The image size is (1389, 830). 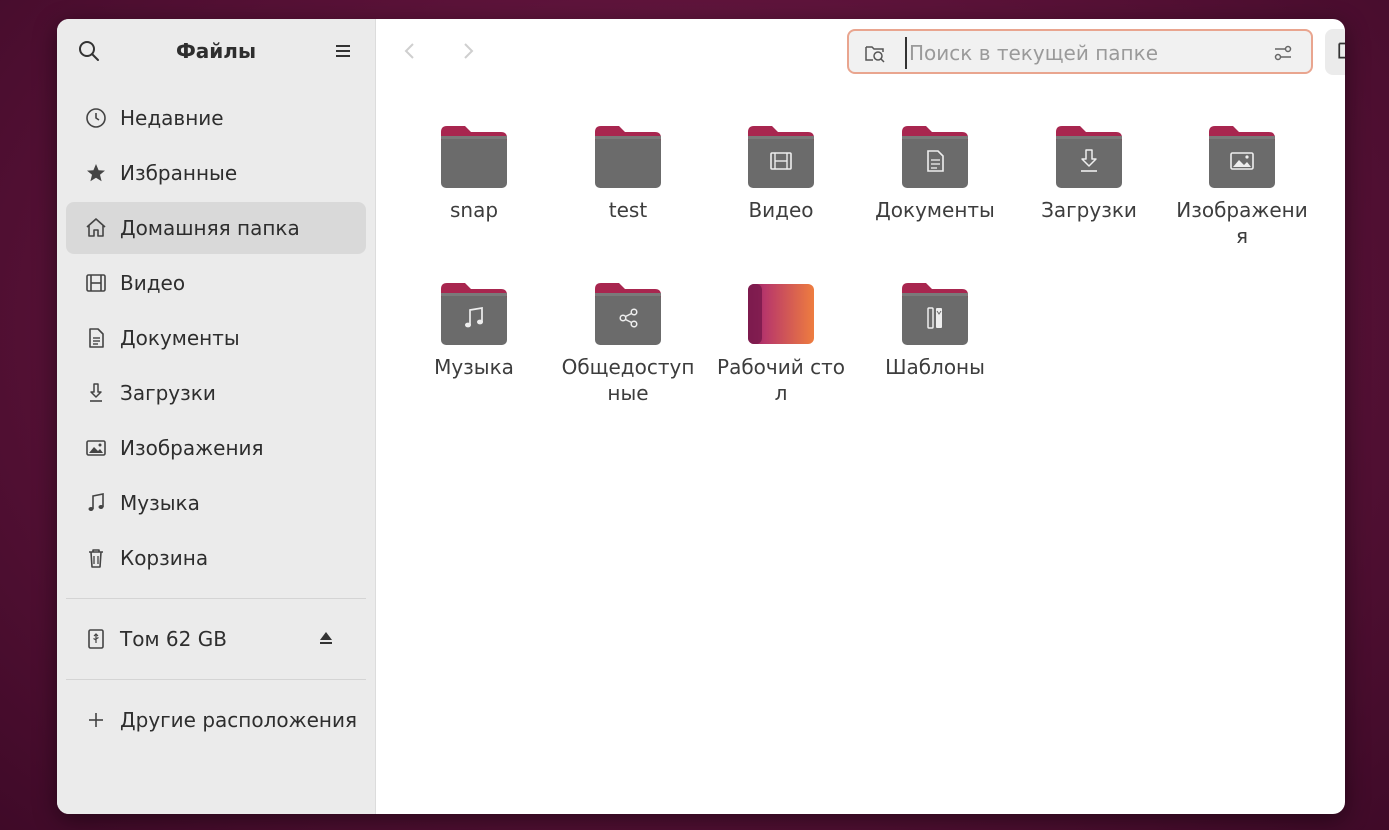 I want to click on search-field, so click(x=1080, y=51).